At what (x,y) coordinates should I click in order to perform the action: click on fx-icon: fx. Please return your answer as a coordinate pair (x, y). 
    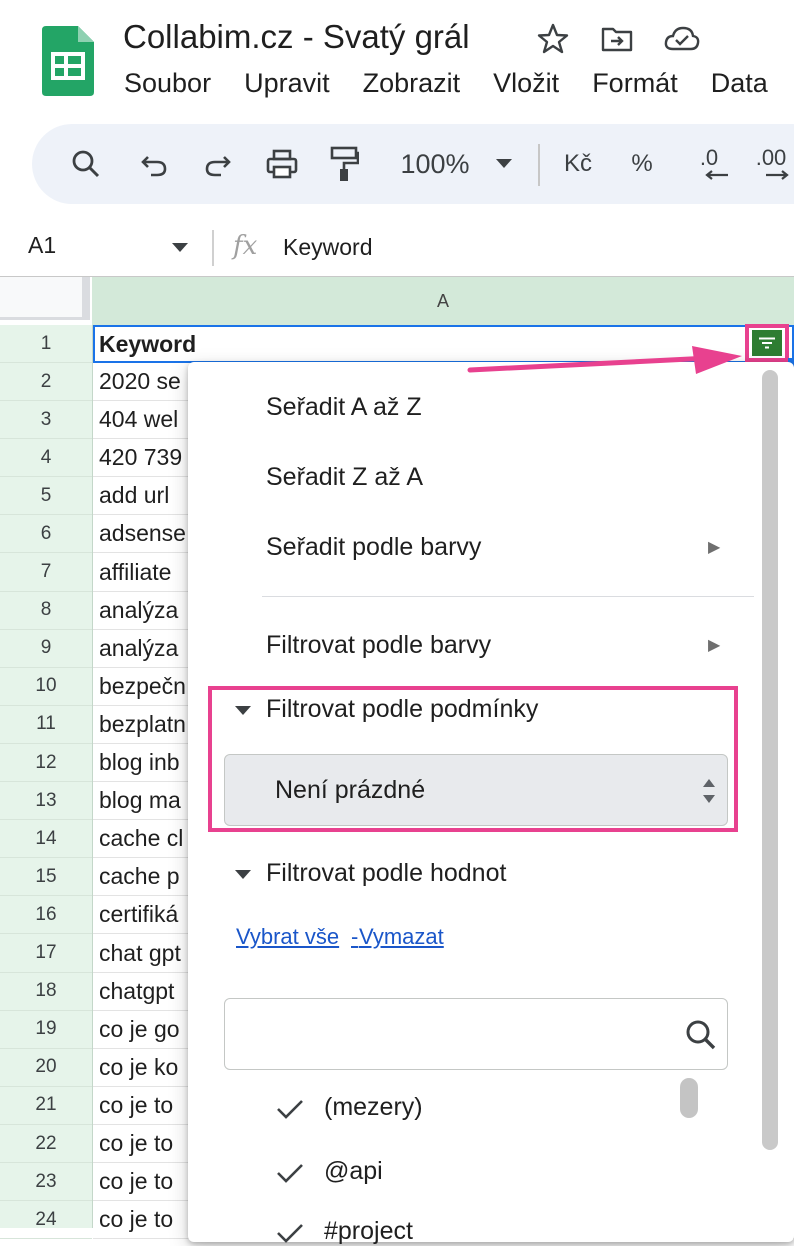
    Looking at the image, I should click on (245, 246).